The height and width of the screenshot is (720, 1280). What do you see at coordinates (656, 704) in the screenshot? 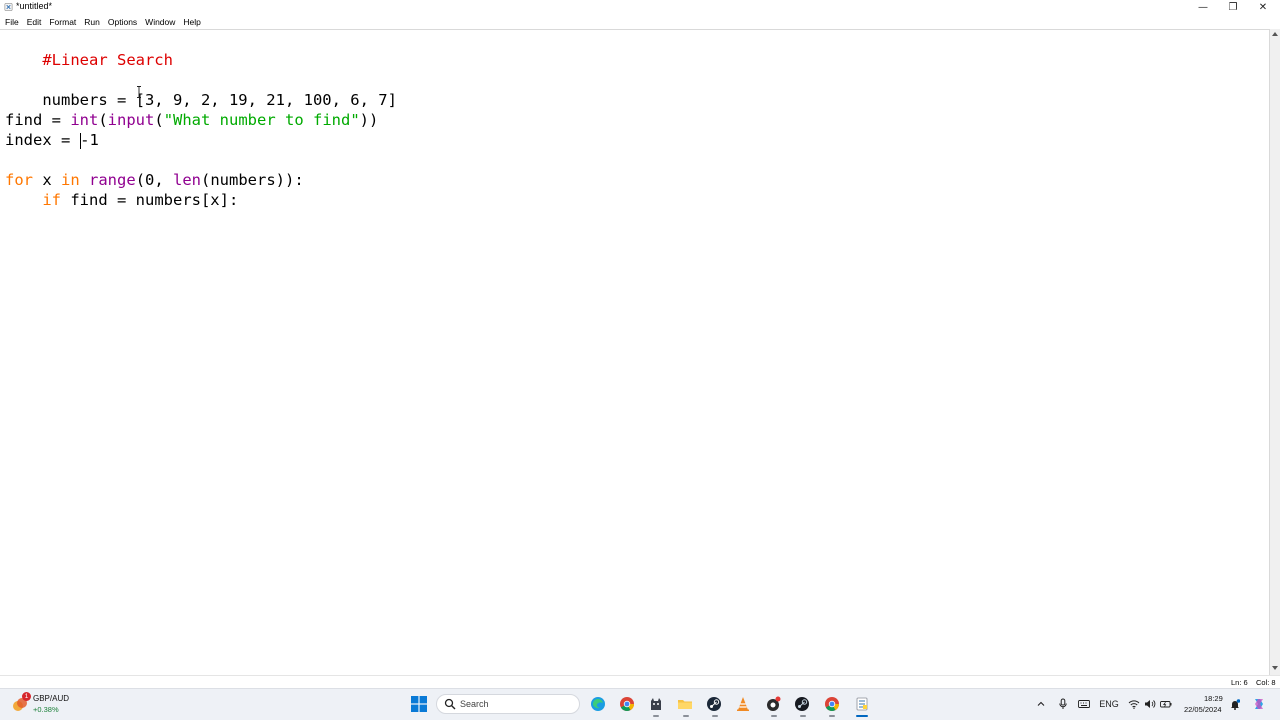
I see `app-cat-icon` at bounding box center [656, 704].